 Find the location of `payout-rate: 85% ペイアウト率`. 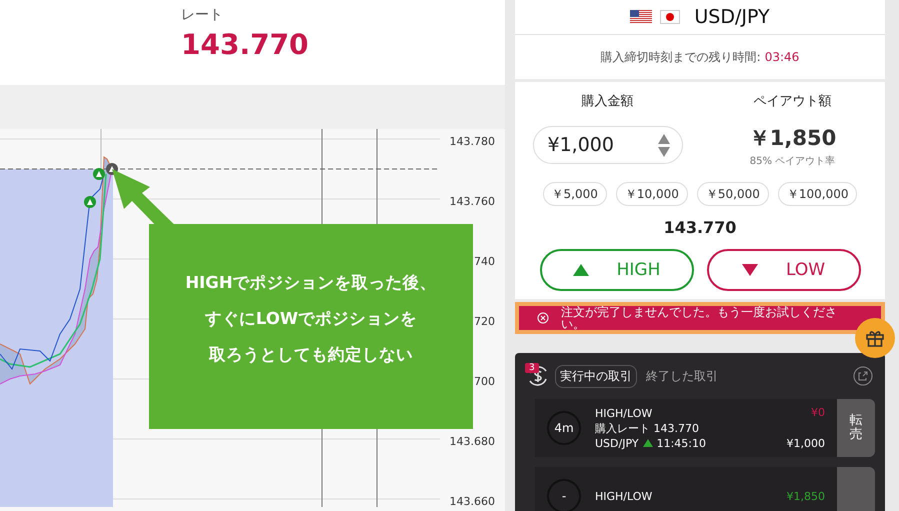

payout-rate: 85% ペイアウト率 is located at coordinates (793, 161).